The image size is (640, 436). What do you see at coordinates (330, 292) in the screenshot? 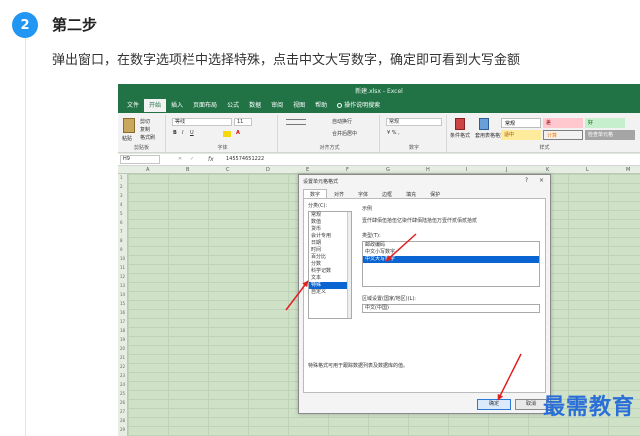
I see `category-item: 自定义` at bounding box center [330, 292].